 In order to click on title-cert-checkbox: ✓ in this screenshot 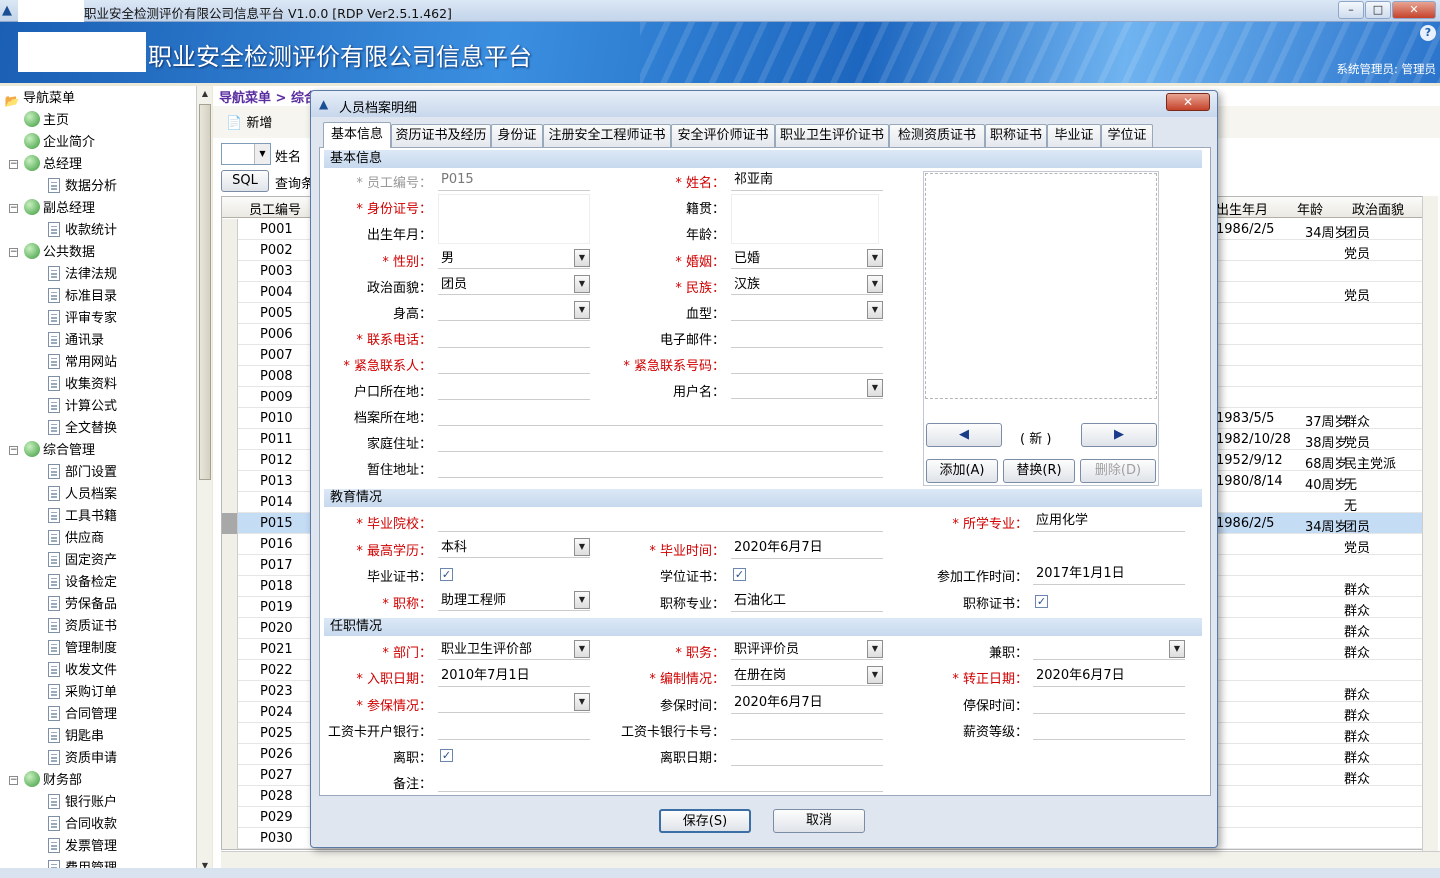, I will do `click(1041, 601)`.